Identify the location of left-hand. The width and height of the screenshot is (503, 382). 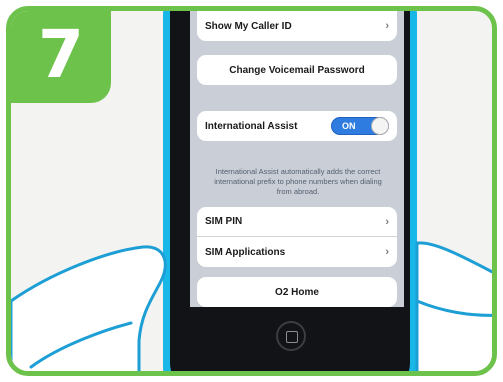
(89, 308).